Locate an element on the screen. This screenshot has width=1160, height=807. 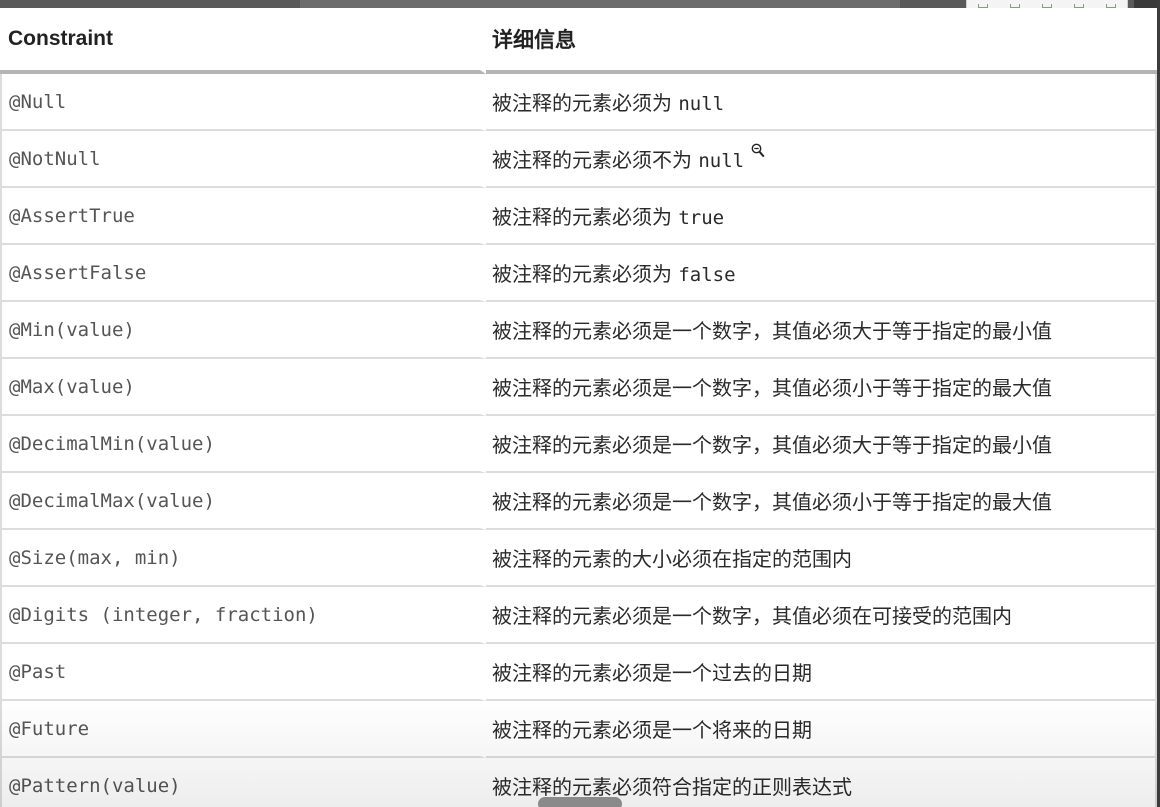
constraint-cell: @DecimalMax(value) is located at coordinates (243, 501).